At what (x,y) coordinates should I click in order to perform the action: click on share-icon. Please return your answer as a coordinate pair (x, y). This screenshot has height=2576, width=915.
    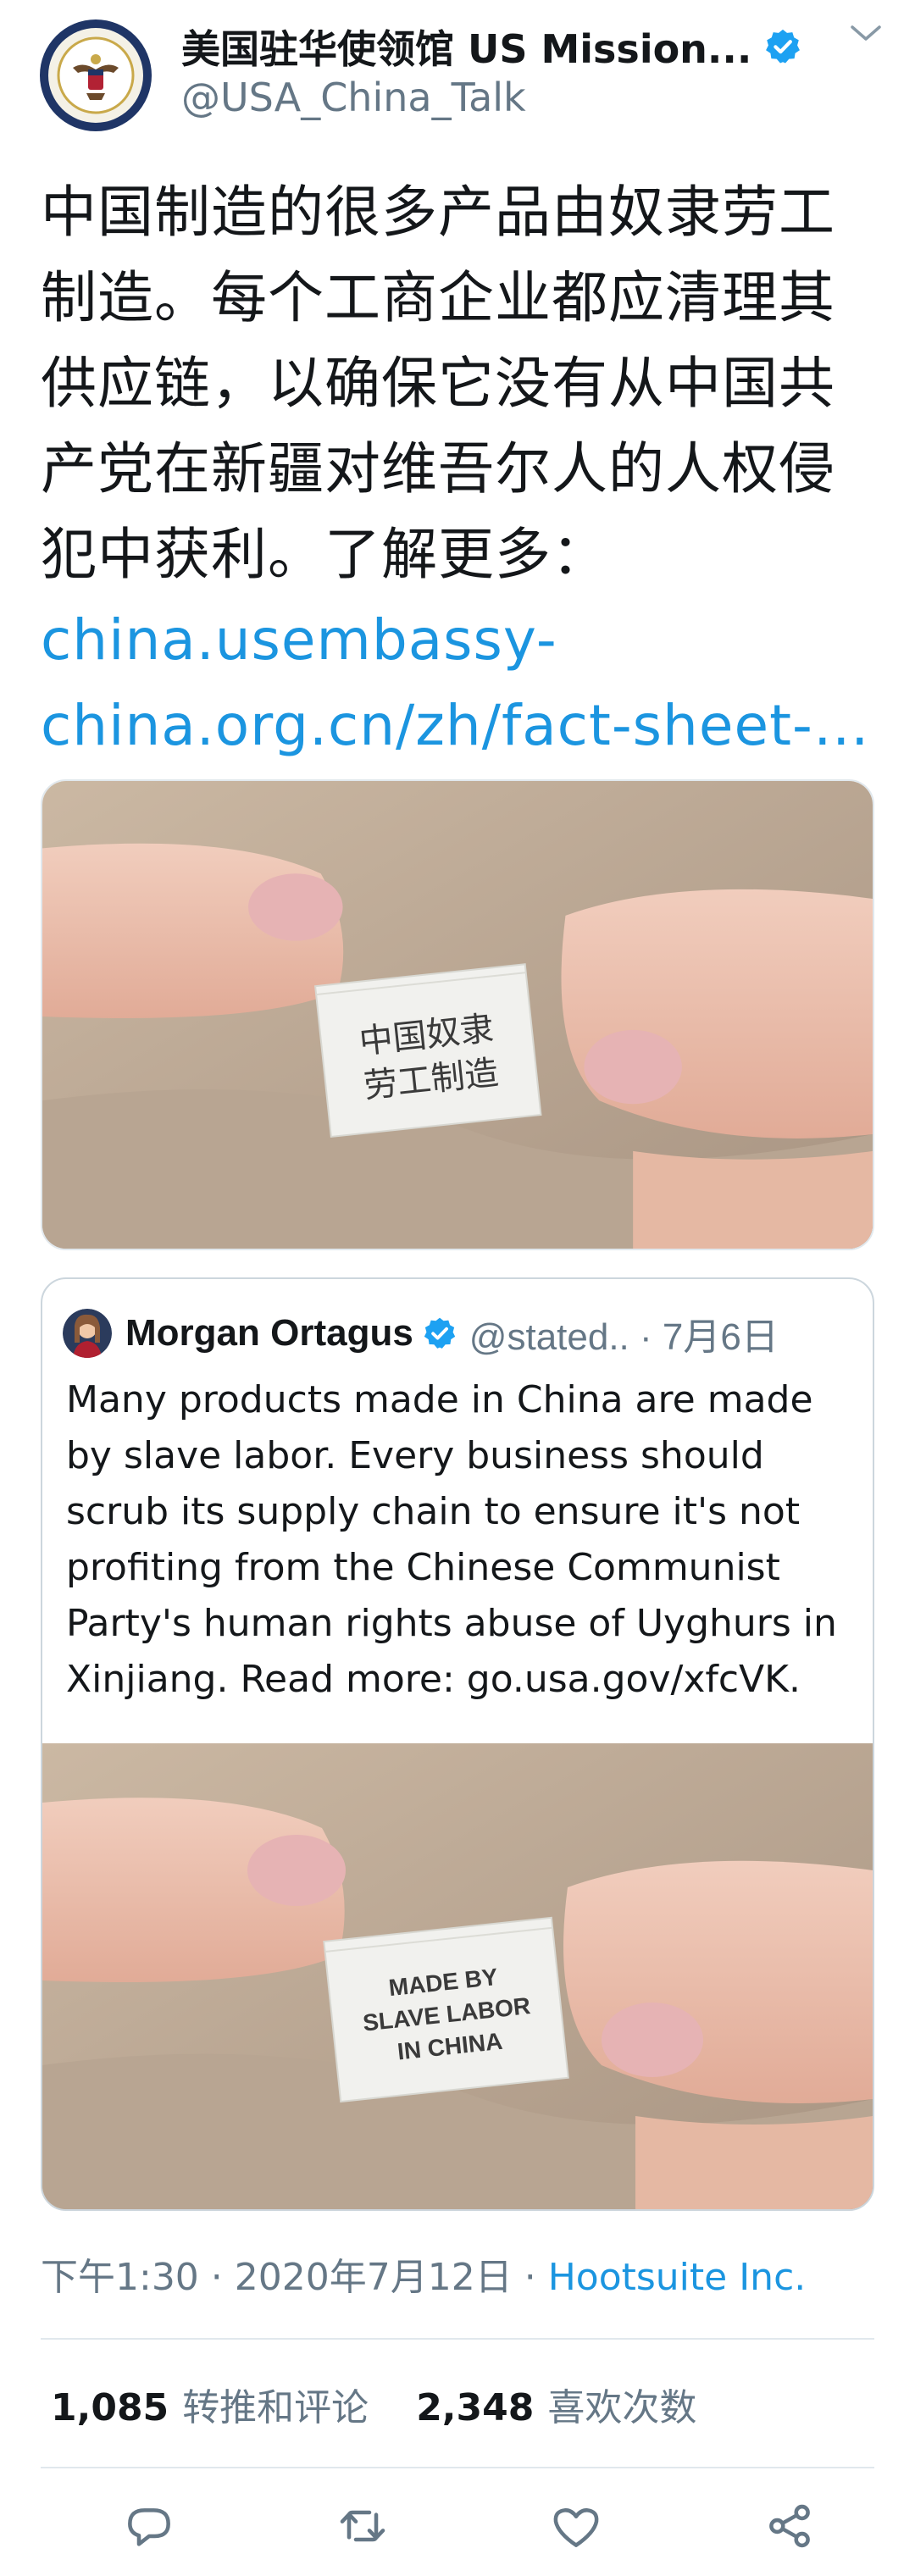
    Looking at the image, I should click on (789, 2526).